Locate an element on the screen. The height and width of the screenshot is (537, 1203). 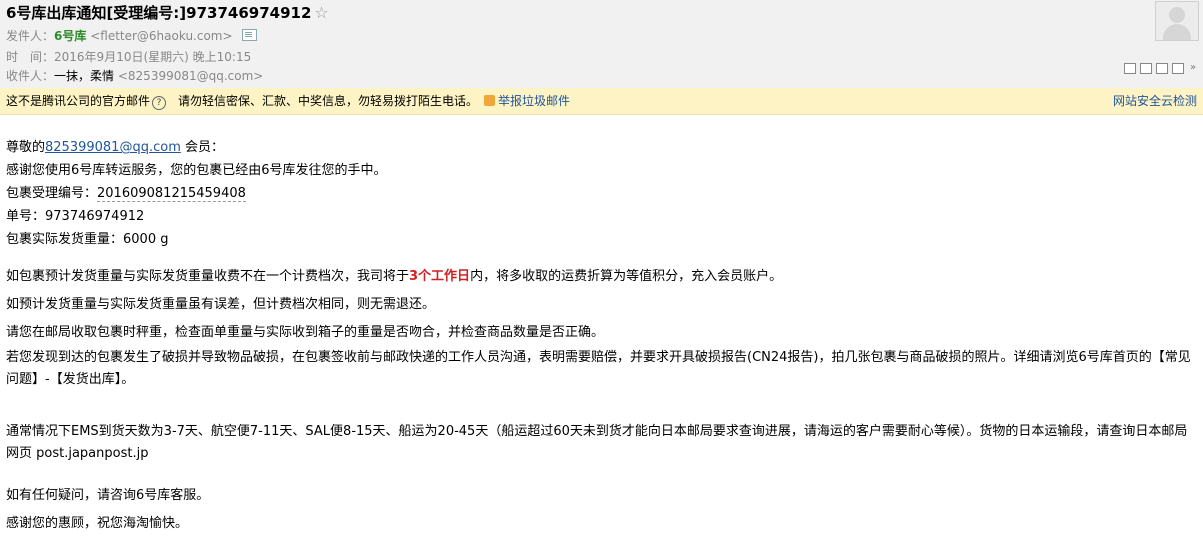
mail-subject: 6号库出库通知[受理编号:]973746974912 ☆ is located at coordinates (167, 12).